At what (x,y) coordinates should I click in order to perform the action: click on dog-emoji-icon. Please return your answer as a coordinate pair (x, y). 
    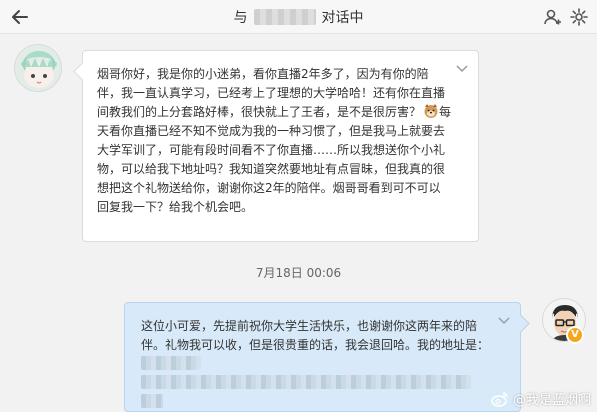
    Looking at the image, I should click on (431, 111).